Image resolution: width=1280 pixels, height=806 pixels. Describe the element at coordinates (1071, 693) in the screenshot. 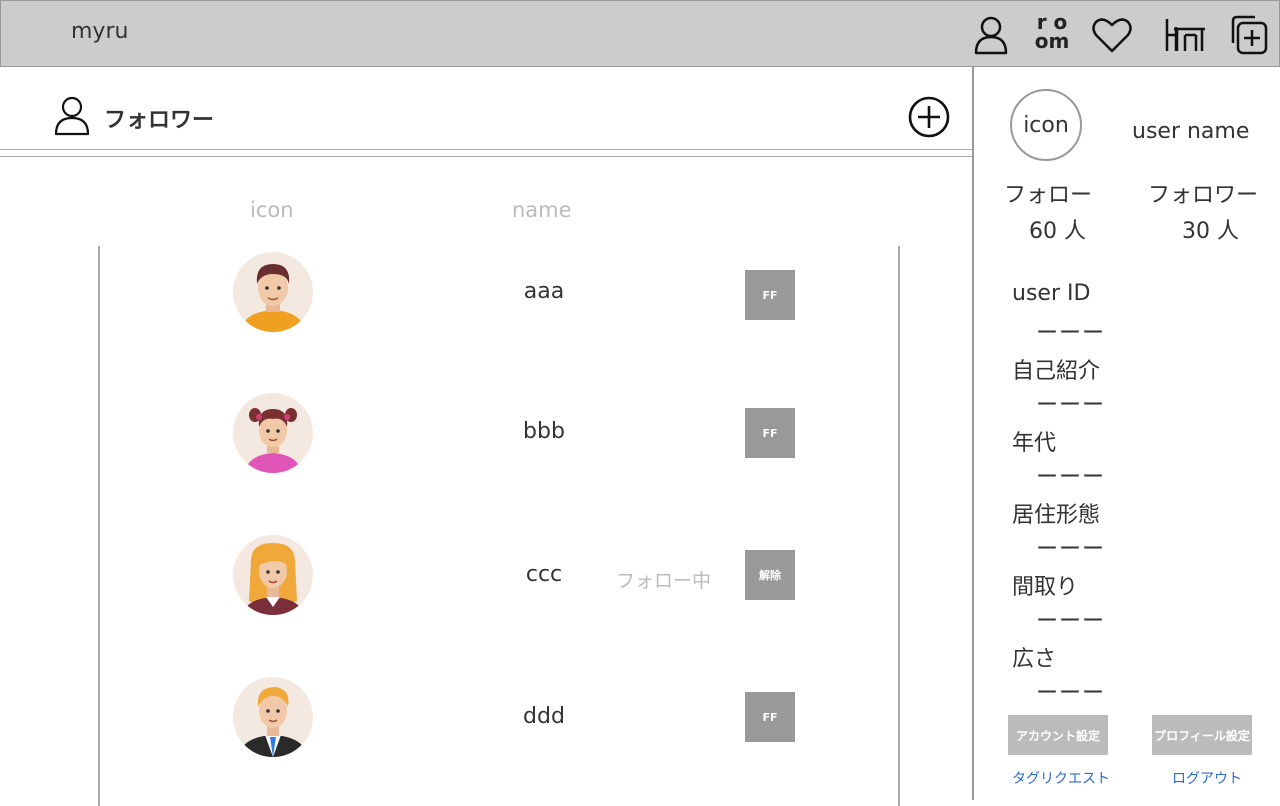

I see `field-value-size: ーーー` at that location.